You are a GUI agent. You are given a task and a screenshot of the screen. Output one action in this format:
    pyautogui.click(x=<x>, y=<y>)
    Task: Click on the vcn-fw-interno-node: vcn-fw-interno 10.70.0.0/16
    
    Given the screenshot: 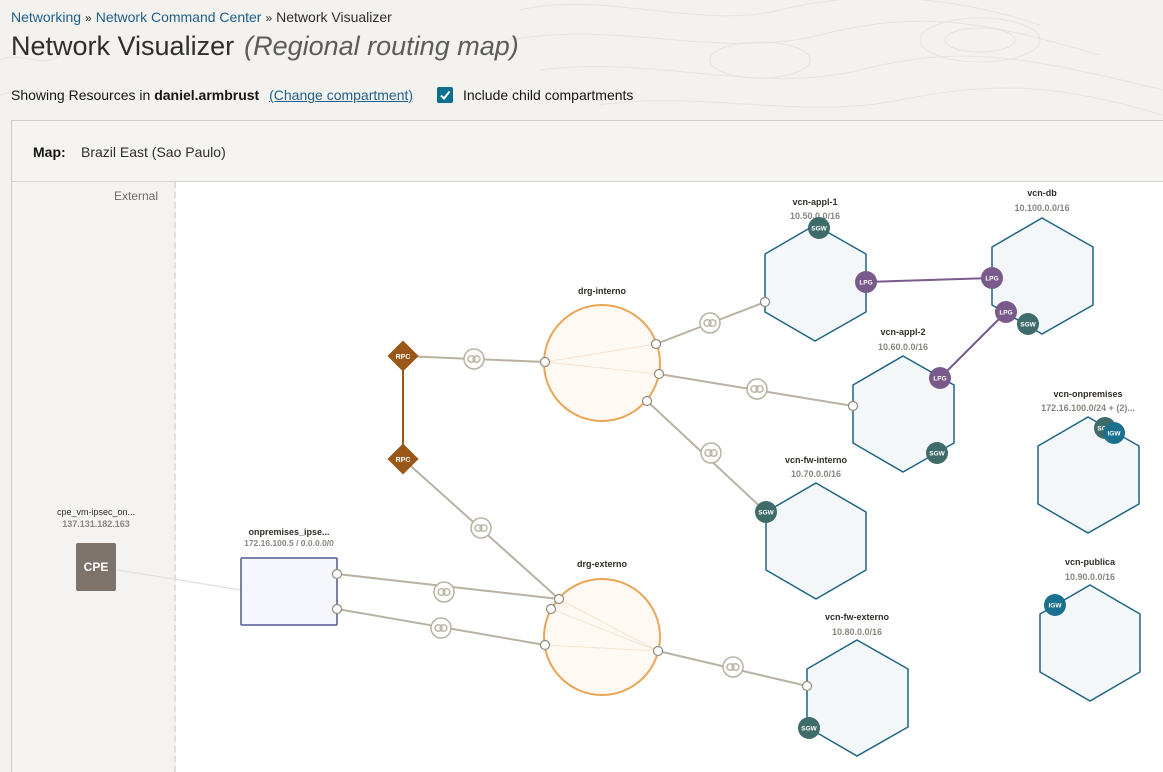 What is the action you would take?
    pyautogui.click(x=816, y=527)
    